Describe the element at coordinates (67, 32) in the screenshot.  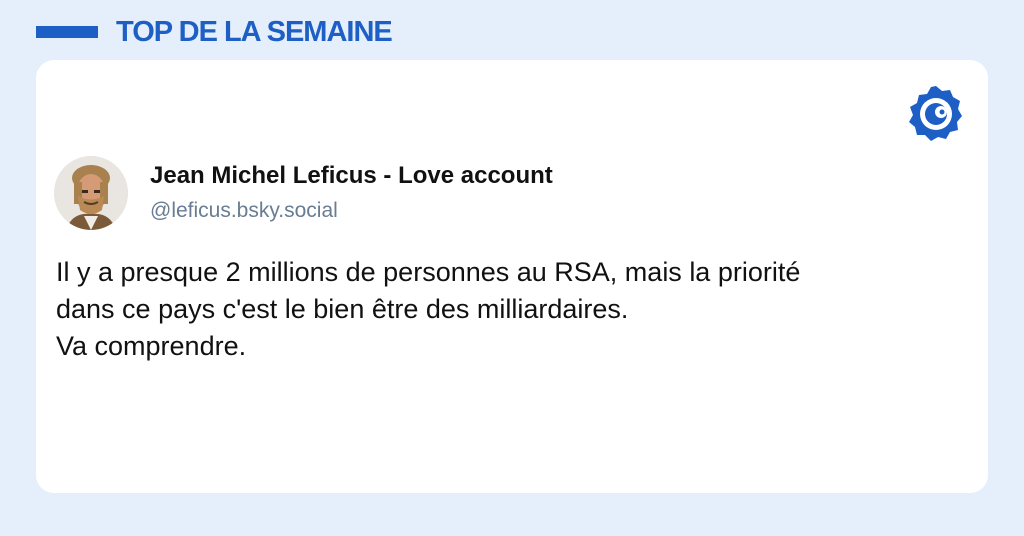
I see `header-accent-bar` at that location.